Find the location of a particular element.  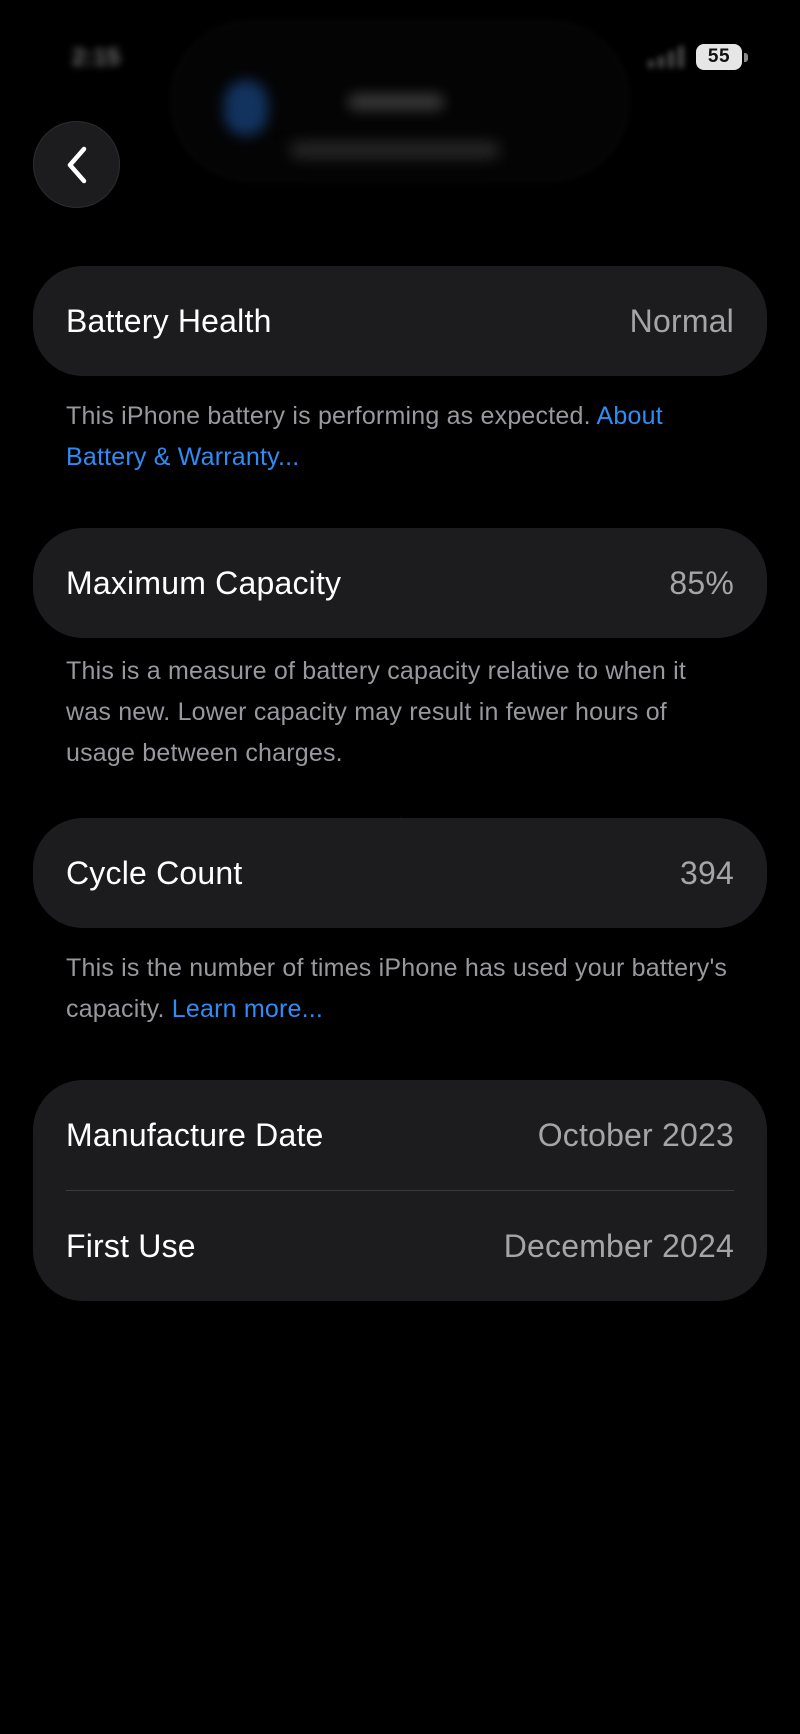

back-button is located at coordinates (76, 164).